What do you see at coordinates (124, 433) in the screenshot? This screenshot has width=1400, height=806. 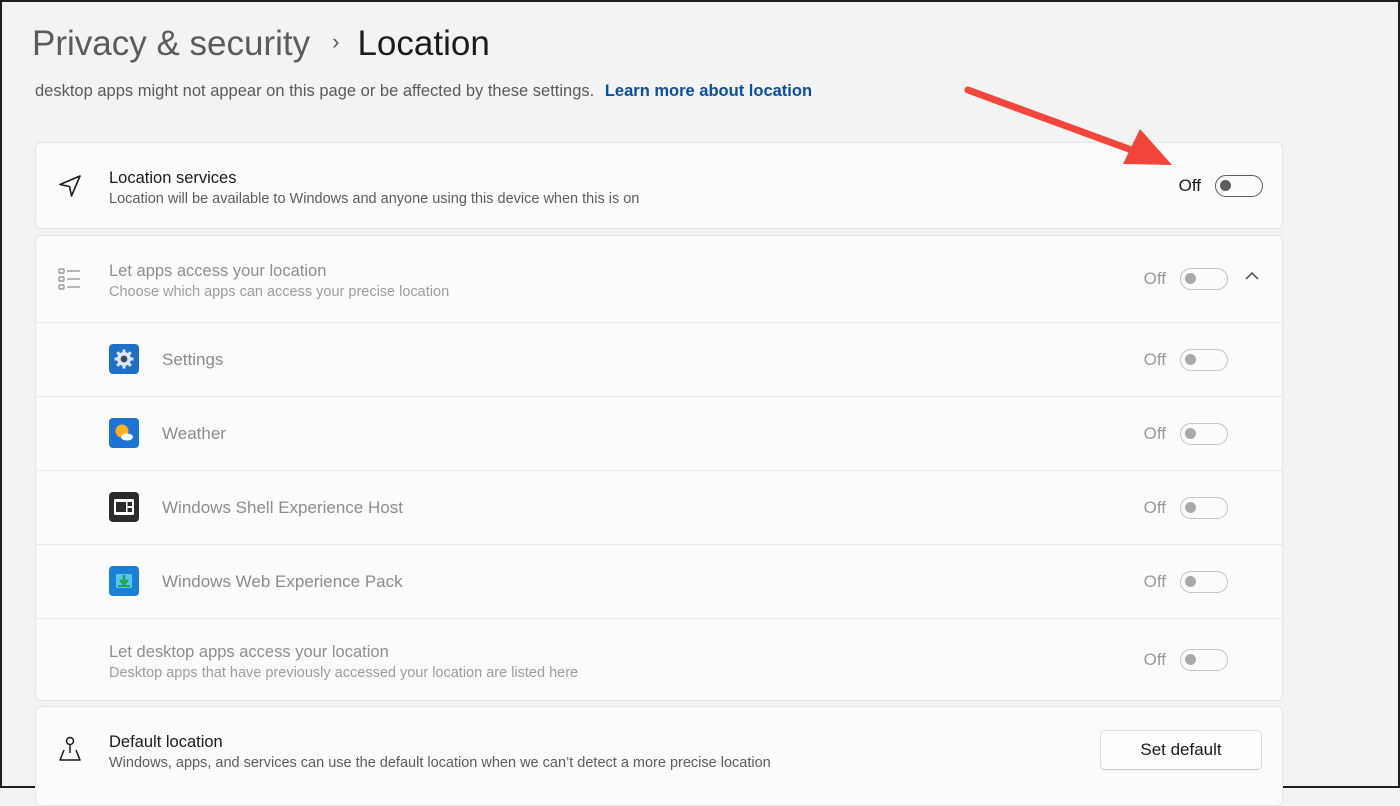 I see `weather-sun-icon` at bounding box center [124, 433].